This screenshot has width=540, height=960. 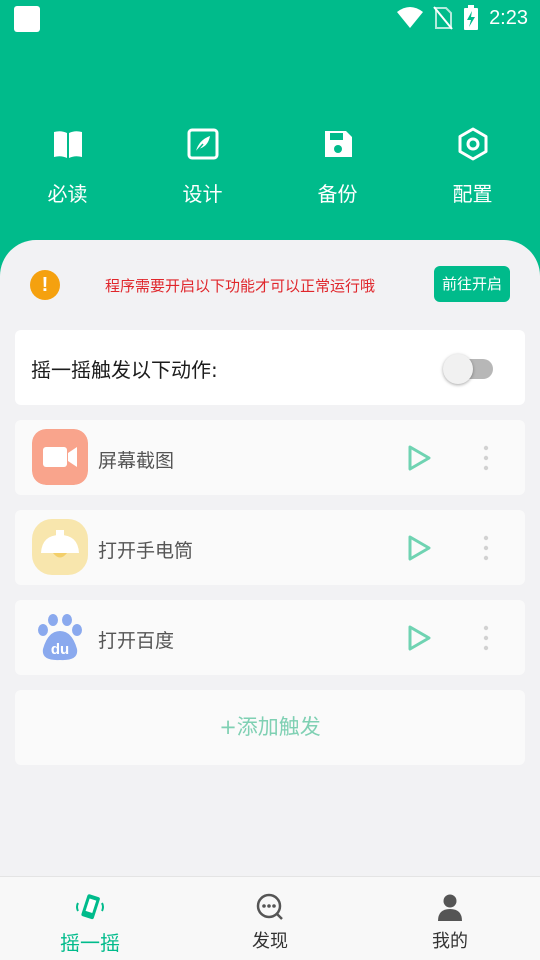 What do you see at coordinates (337, 165) in the screenshot?
I see `quick-action-backup: 备份` at bounding box center [337, 165].